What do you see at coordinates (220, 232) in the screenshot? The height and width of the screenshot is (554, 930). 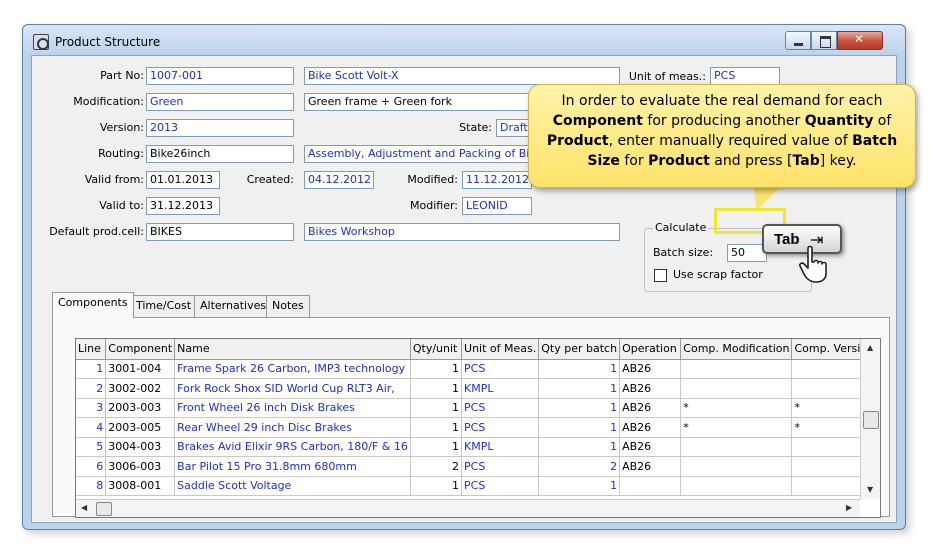 I see `prod-cell-field: BIKES` at bounding box center [220, 232].